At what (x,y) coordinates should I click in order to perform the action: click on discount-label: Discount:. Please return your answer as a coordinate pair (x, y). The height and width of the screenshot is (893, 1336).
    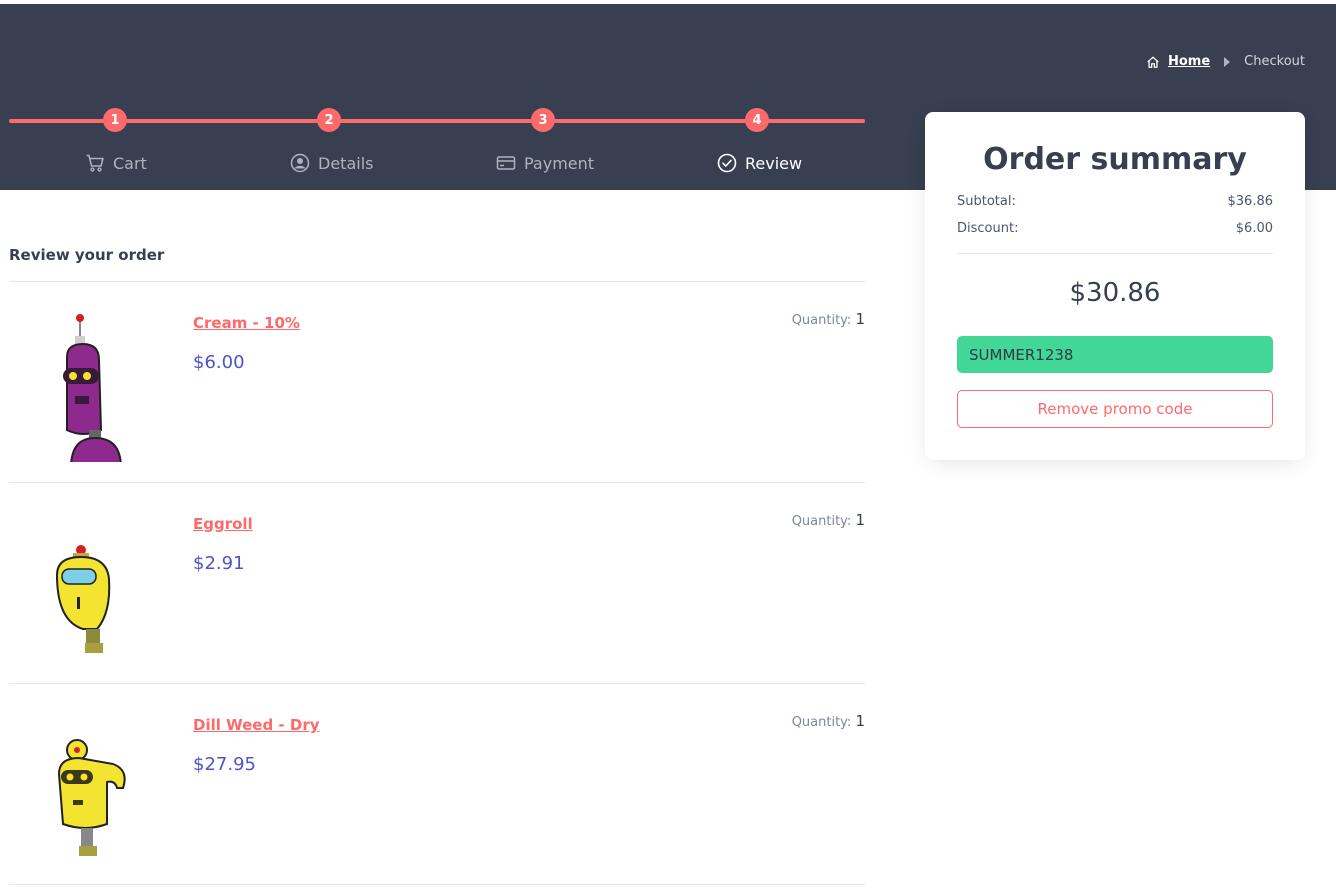
    Looking at the image, I should click on (988, 228).